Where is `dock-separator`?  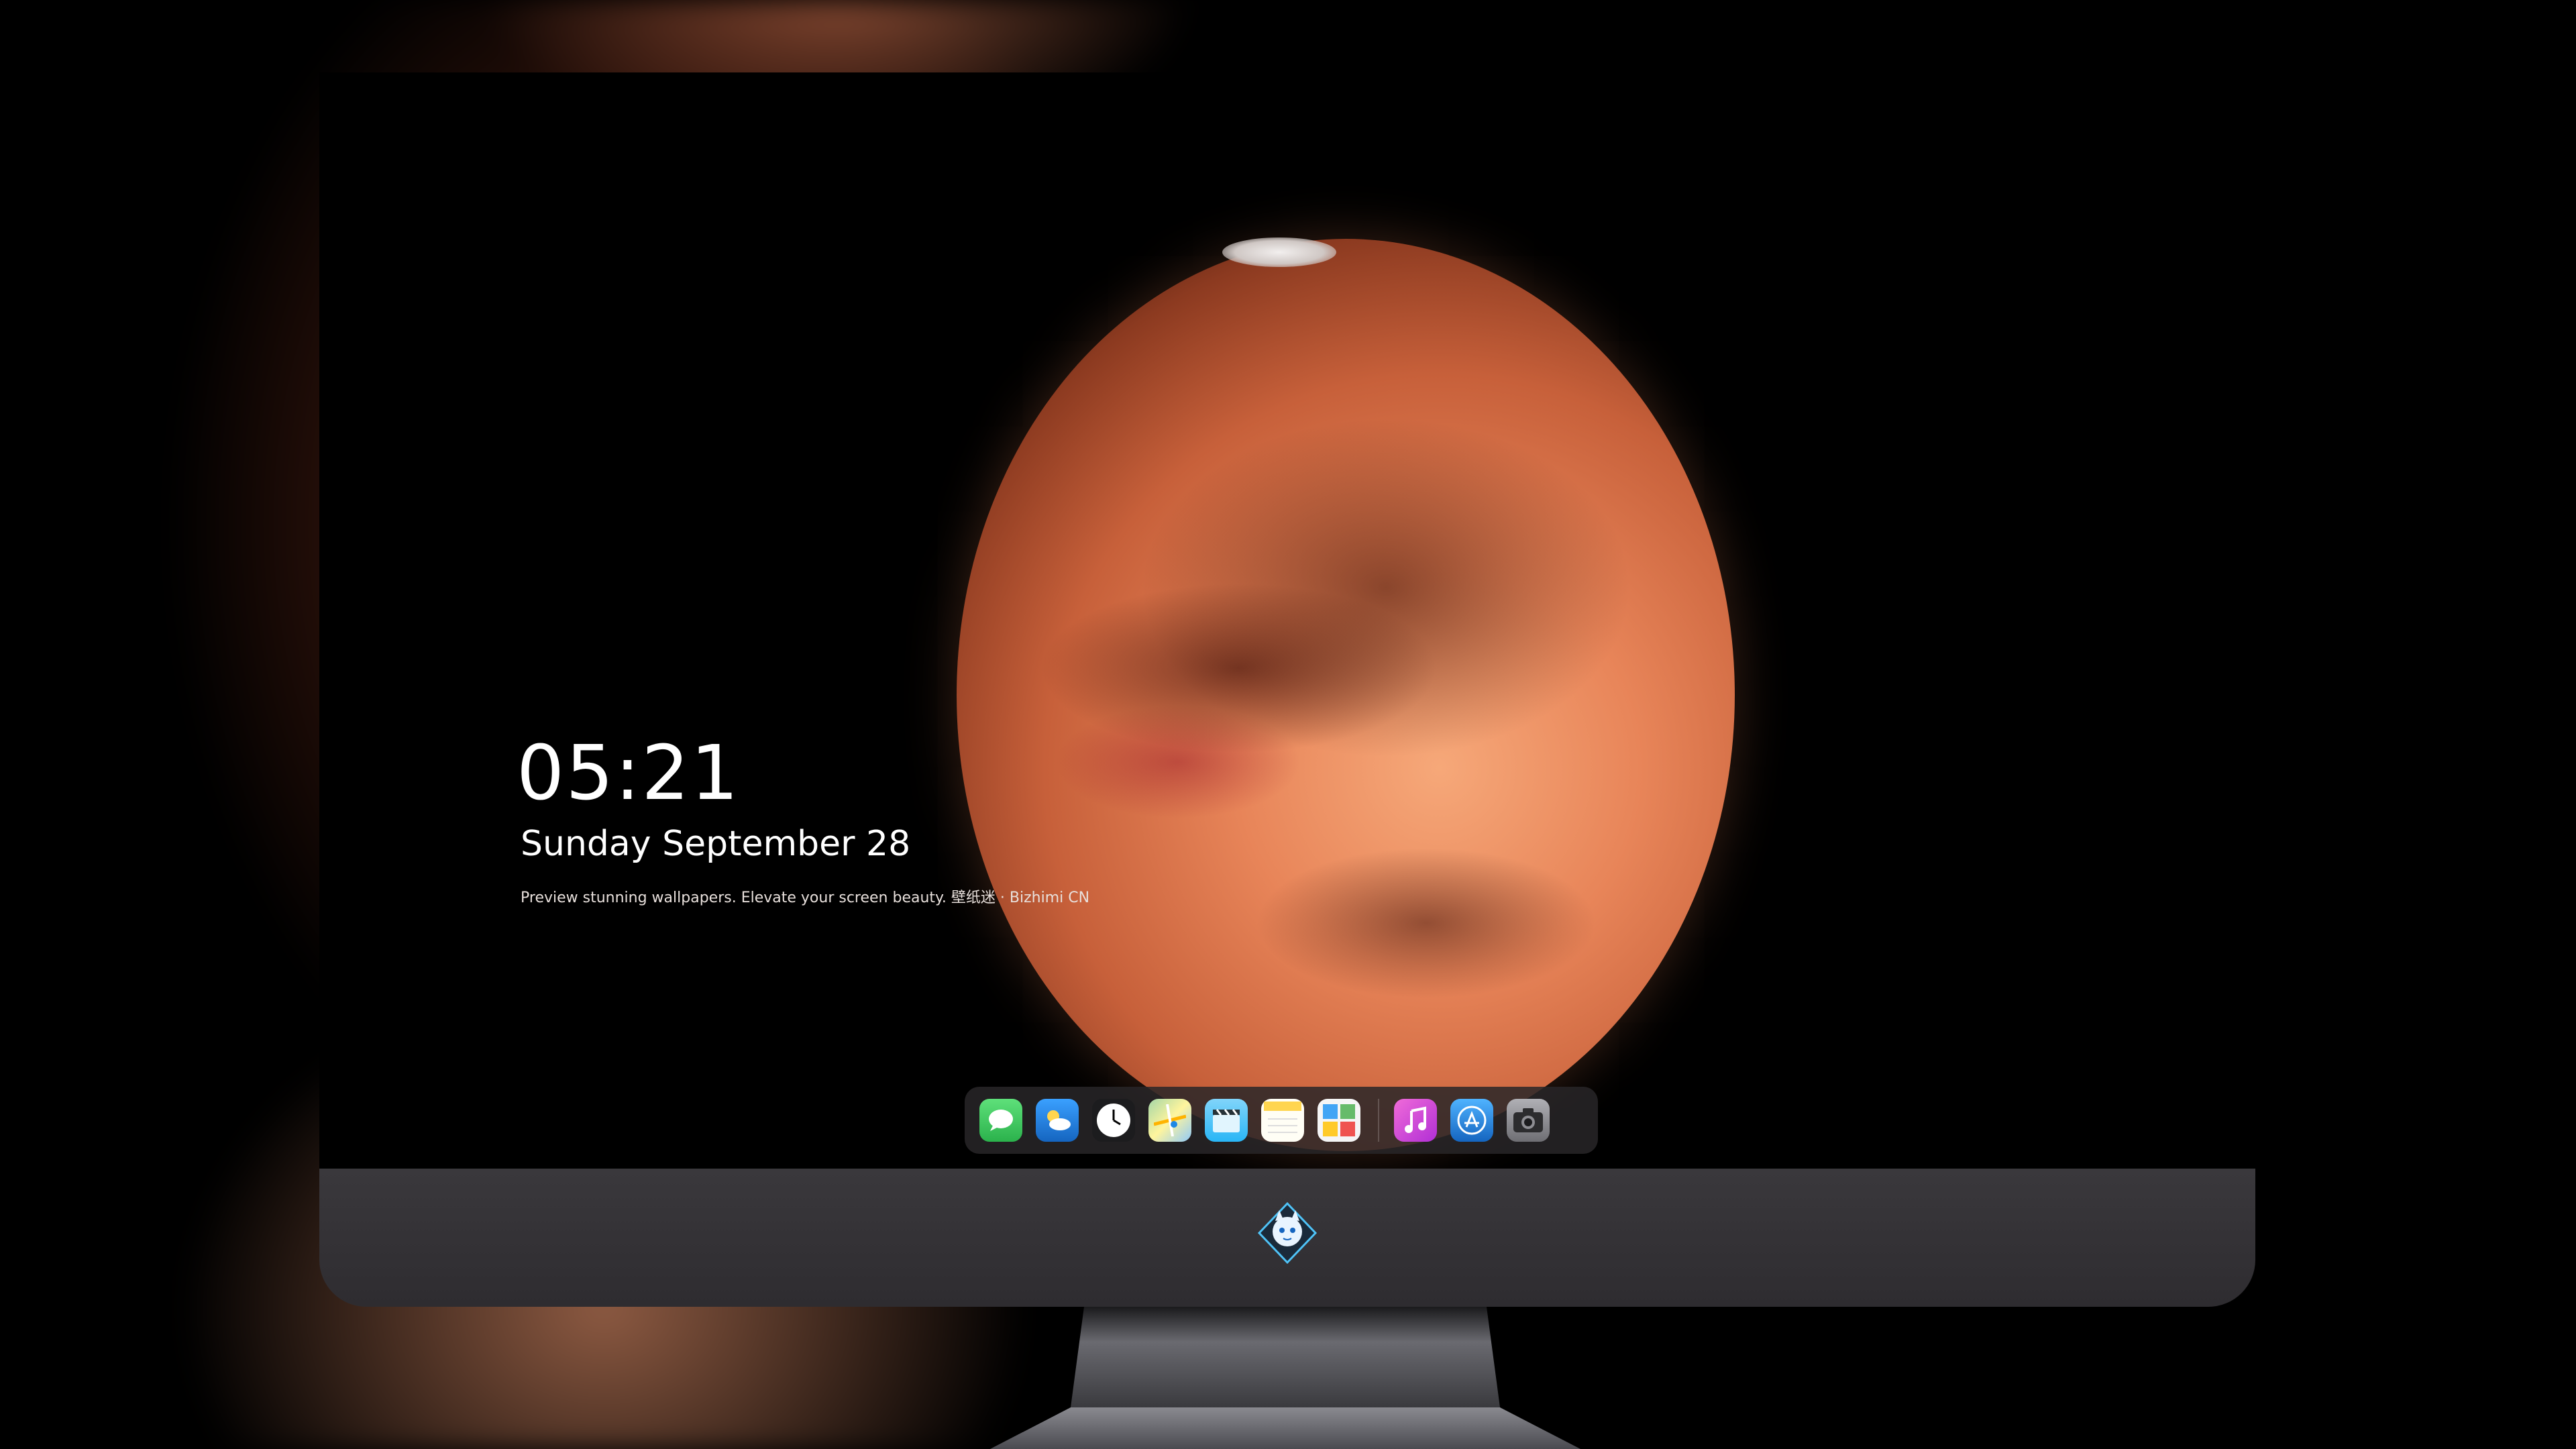
dock-separator is located at coordinates (1378, 1120).